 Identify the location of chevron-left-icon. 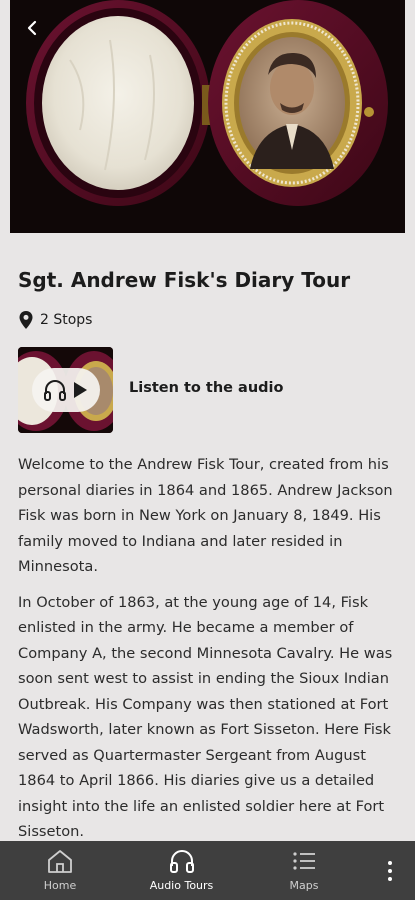
(32, 28).